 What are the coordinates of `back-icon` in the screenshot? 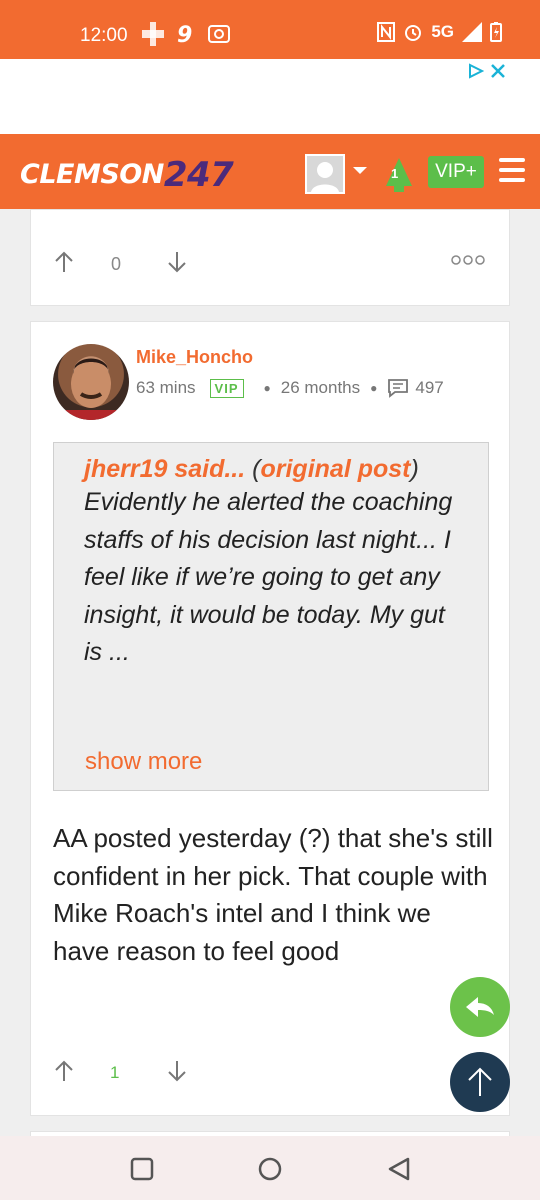 It's located at (399, 1169).